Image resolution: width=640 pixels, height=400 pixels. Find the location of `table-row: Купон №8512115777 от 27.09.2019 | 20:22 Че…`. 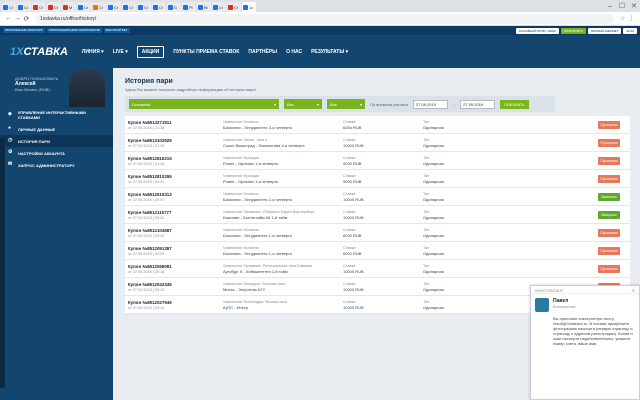

table-row: Купон №8512115777 от 27.09.2019 | 20:22 Че… is located at coordinates (377, 215).